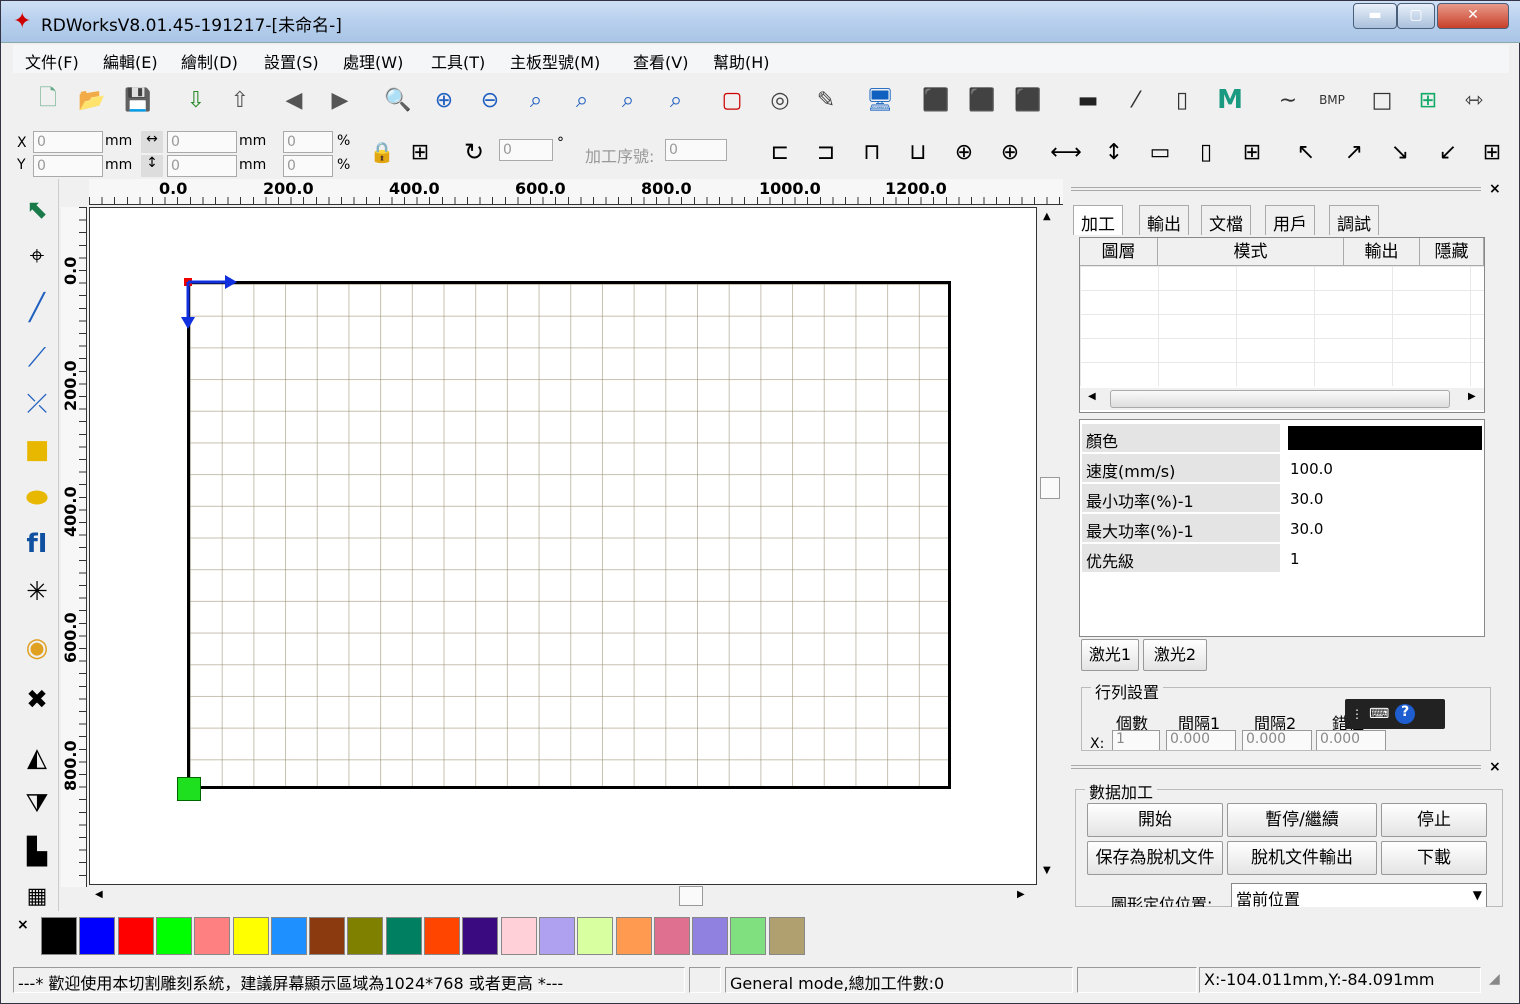  Describe the element at coordinates (37, 804) in the screenshot. I see `mirror-v-icon: ⧩` at that location.